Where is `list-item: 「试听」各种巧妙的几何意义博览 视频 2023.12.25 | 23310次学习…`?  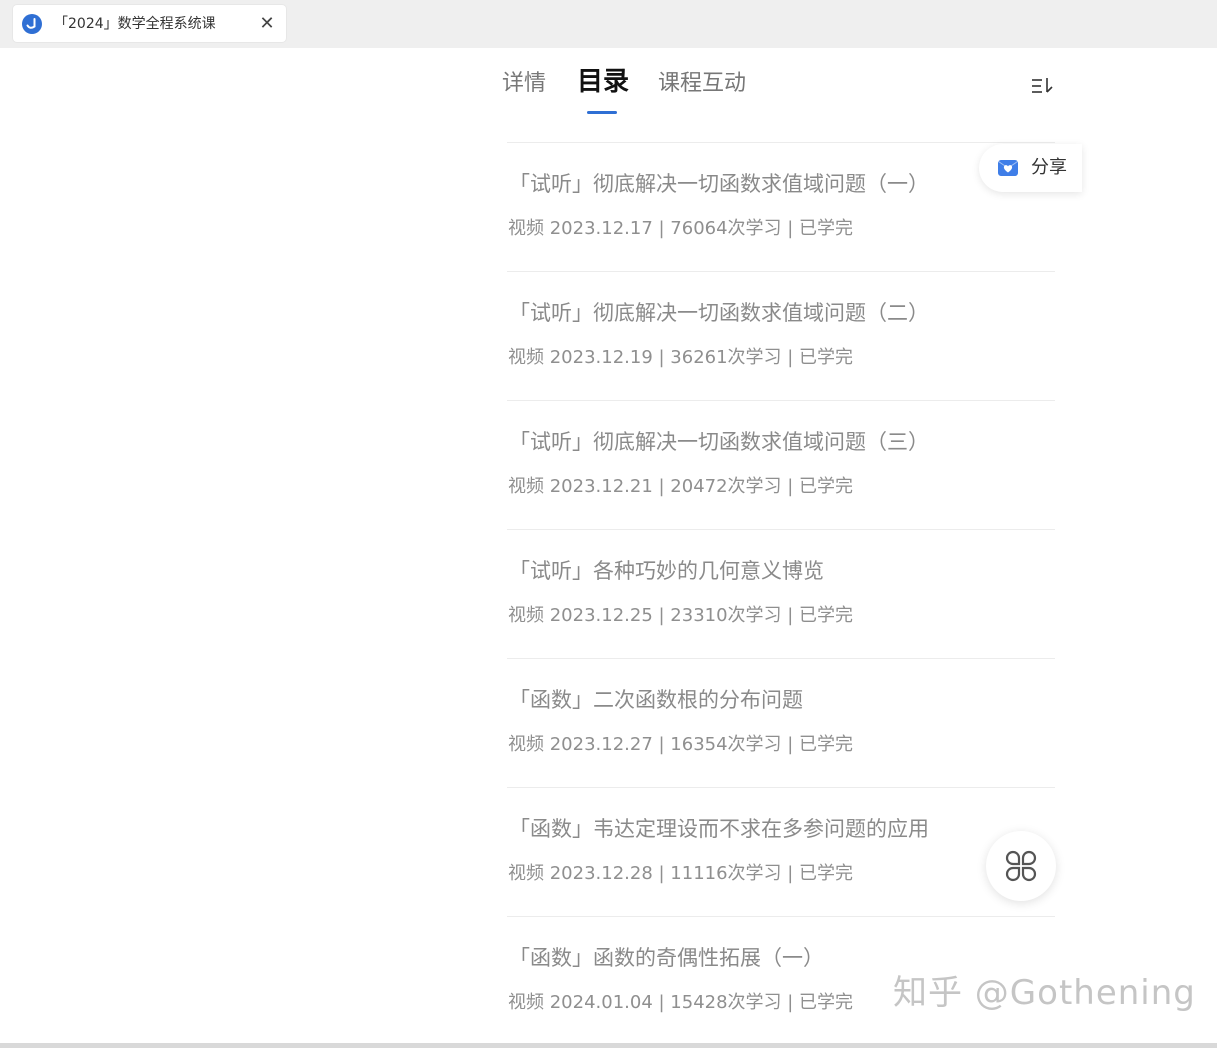
list-item: 「试听」各种巧妙的几何意义博览 视频 2023.12.25 | 23310次学习… is located at coordinates (781, 594).